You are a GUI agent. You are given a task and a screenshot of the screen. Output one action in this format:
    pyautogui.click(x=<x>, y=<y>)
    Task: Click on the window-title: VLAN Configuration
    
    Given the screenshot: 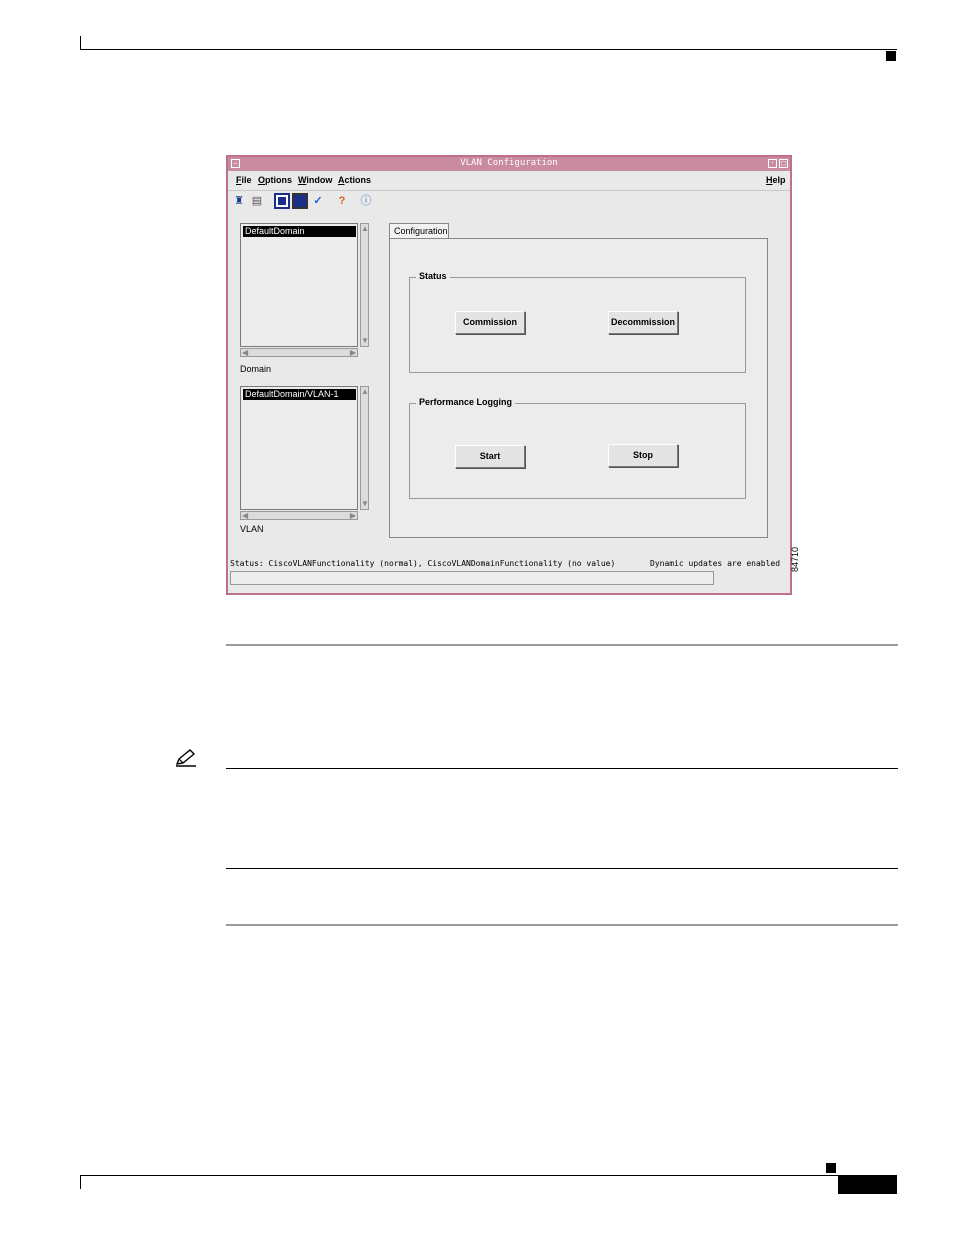 What is the action you would take?
    pyautogui.click(x=509, y=163)
    